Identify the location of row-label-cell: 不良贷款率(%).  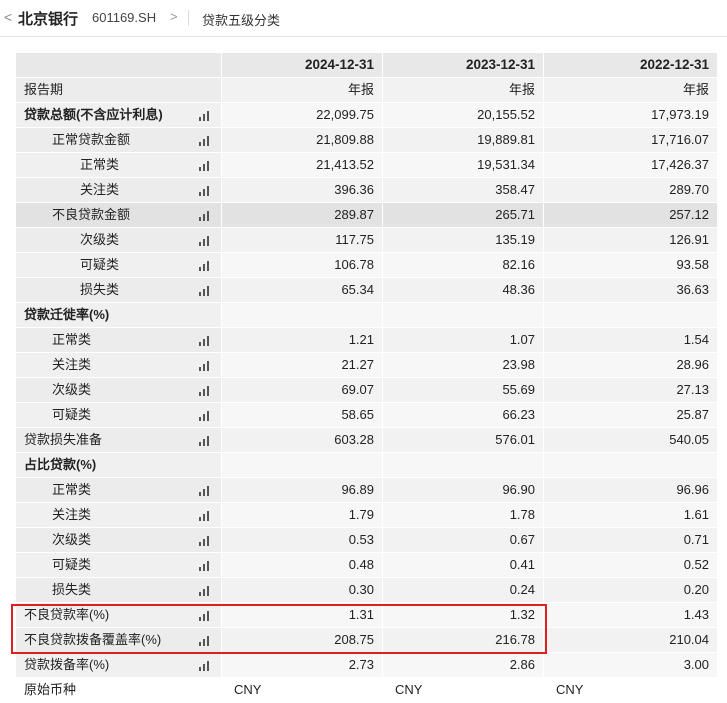
(118, 615).